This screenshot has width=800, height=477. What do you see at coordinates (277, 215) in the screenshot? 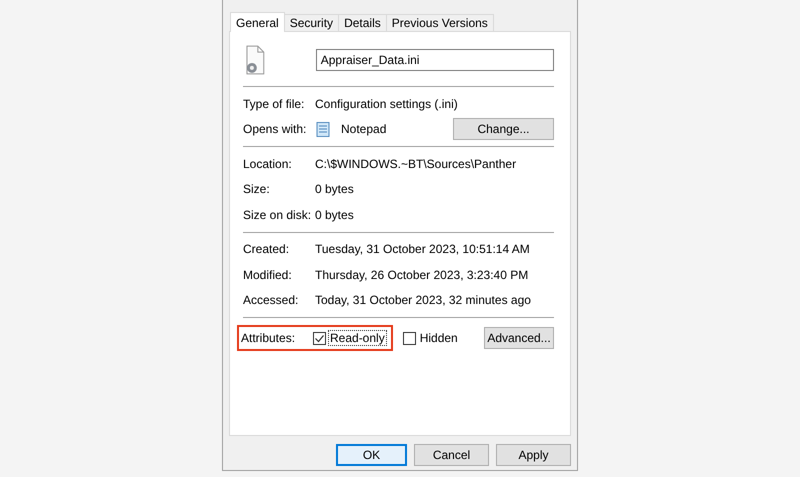
I see `field-label: Size on disk:` at bounding box center [277, 215].